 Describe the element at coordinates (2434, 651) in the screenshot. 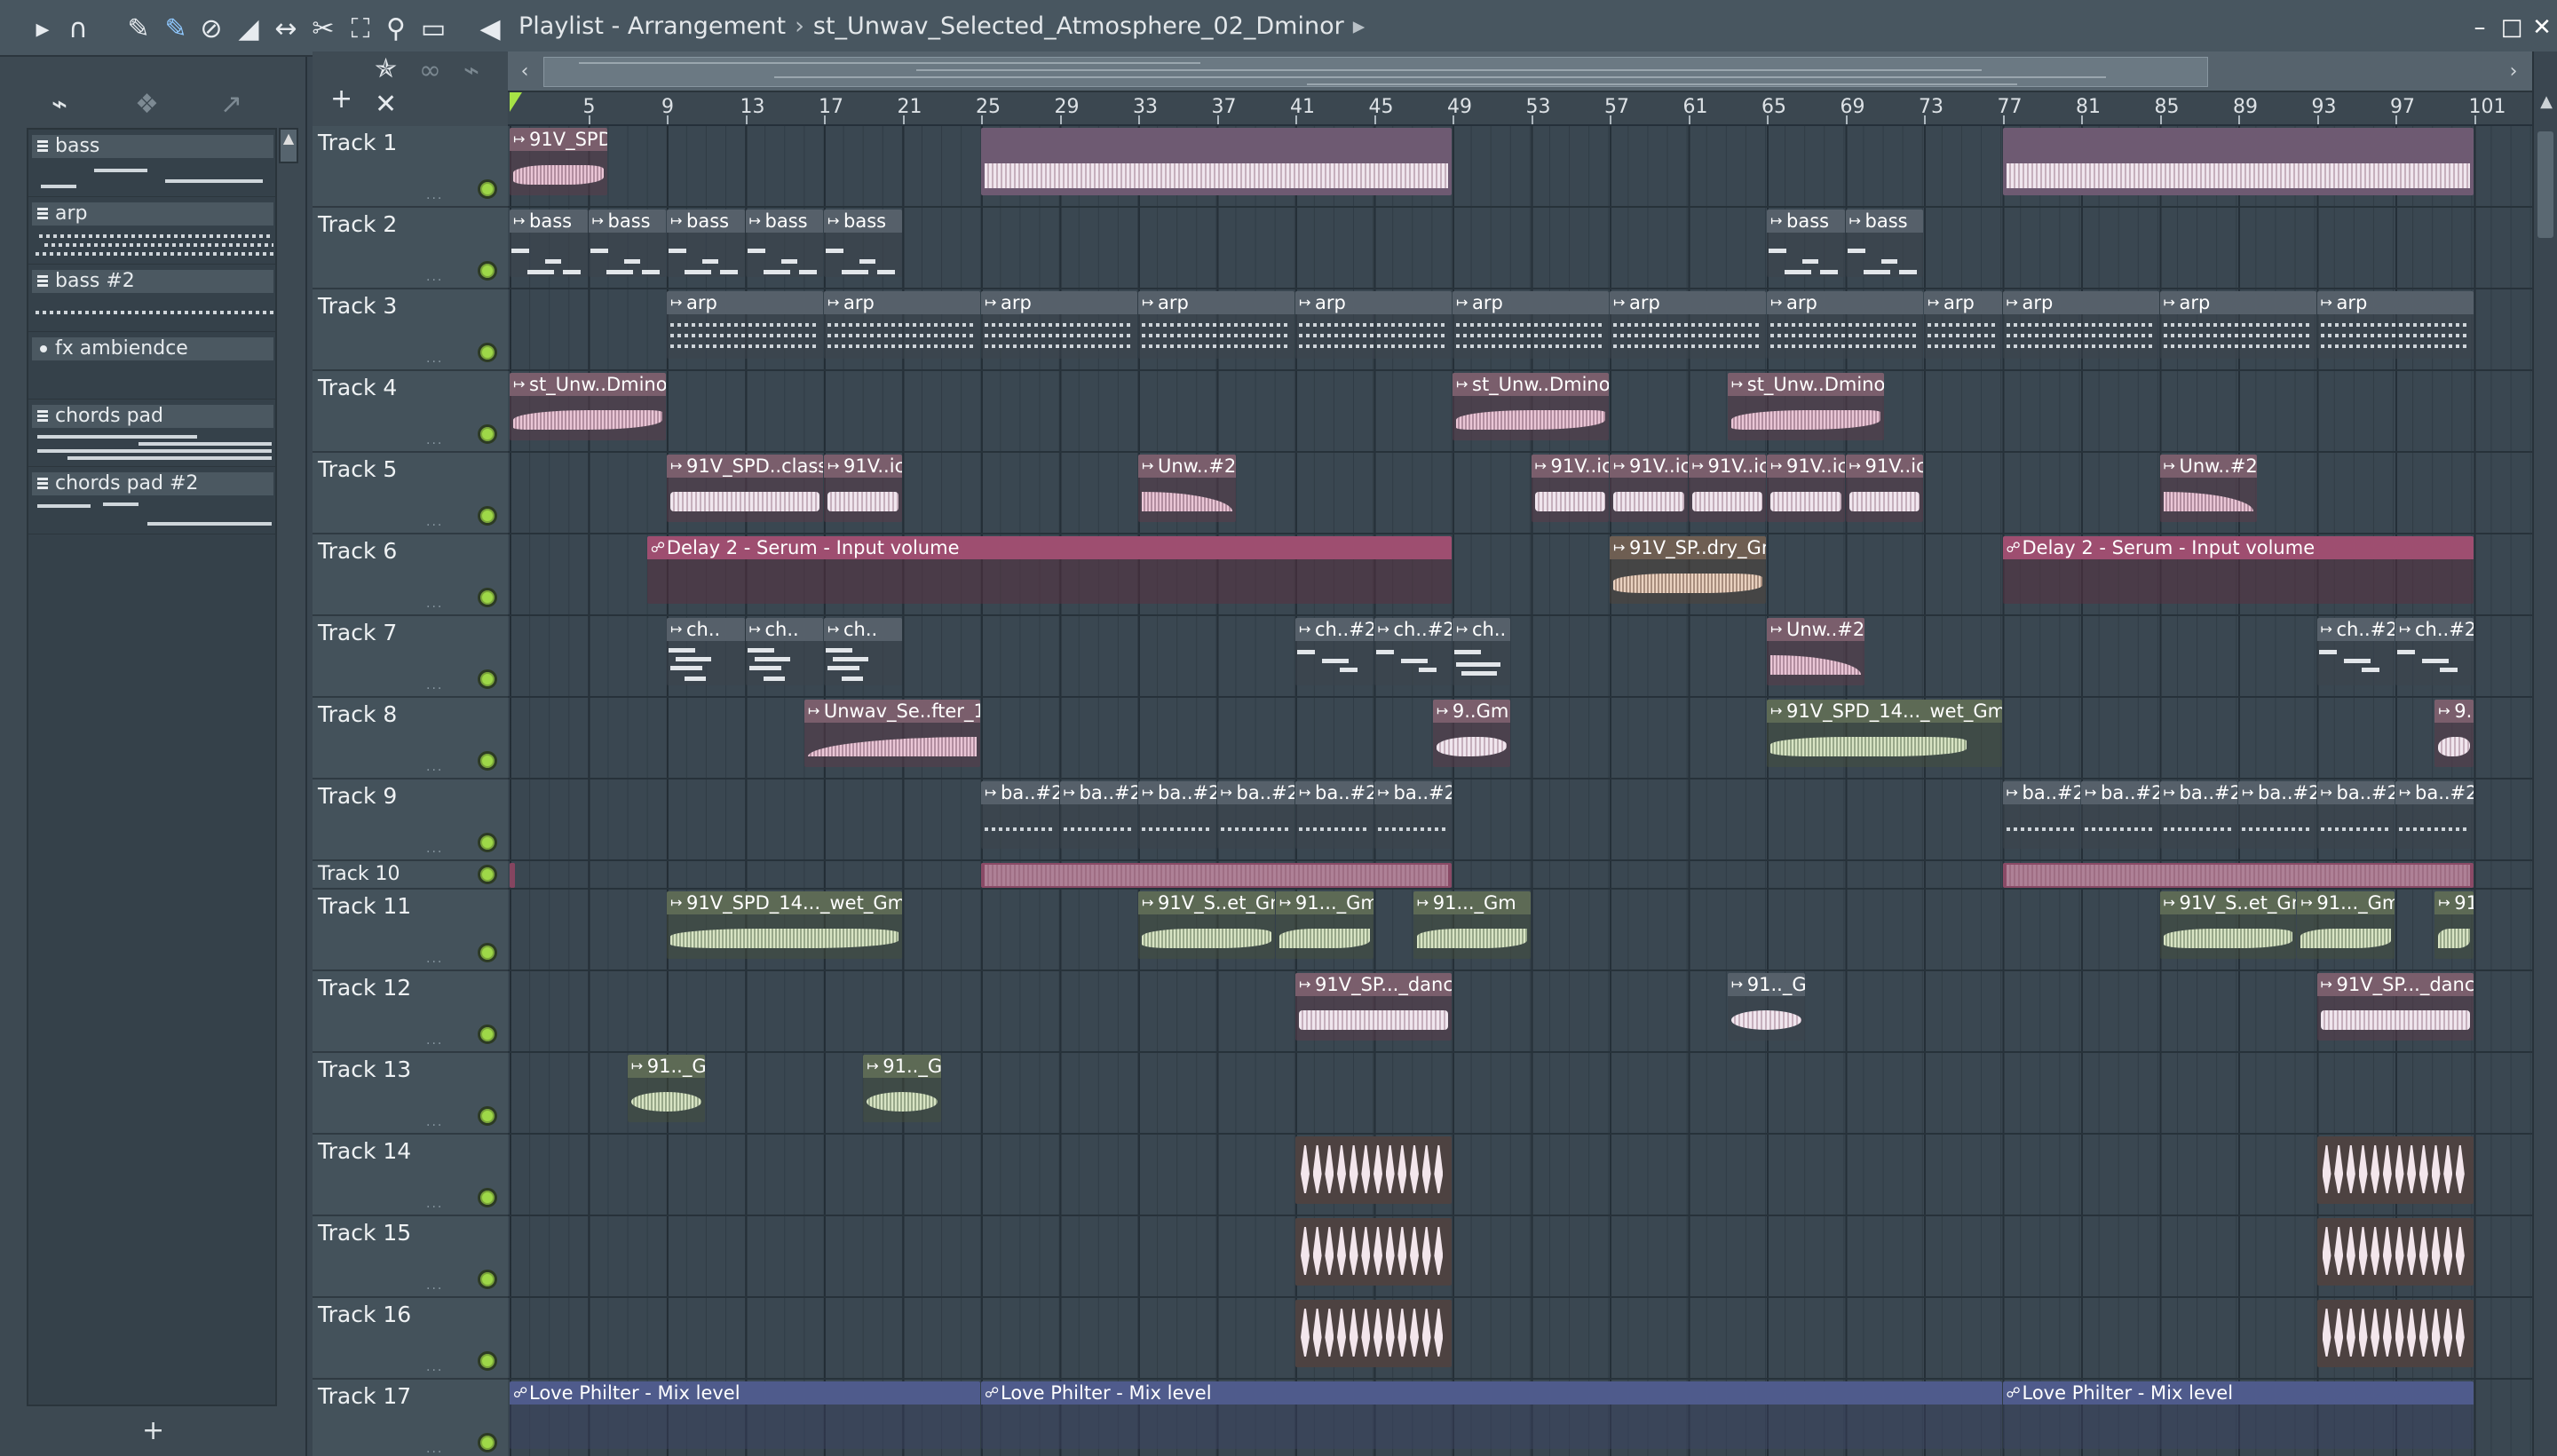

I see `playlist-clip: ch..#2` at that location.